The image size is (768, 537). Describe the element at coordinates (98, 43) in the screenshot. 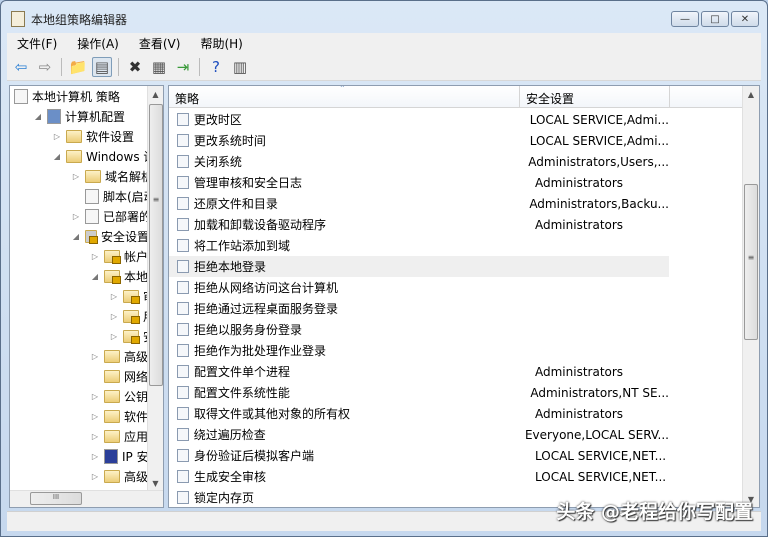

I see `menu-action: 操作(A)` at that location.